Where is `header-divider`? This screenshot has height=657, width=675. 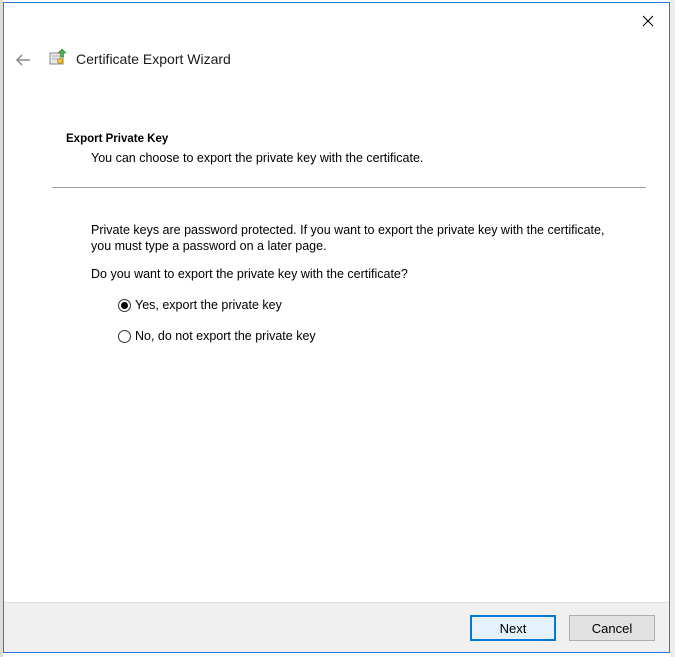 header-divider is located at coordinates (349, 187).